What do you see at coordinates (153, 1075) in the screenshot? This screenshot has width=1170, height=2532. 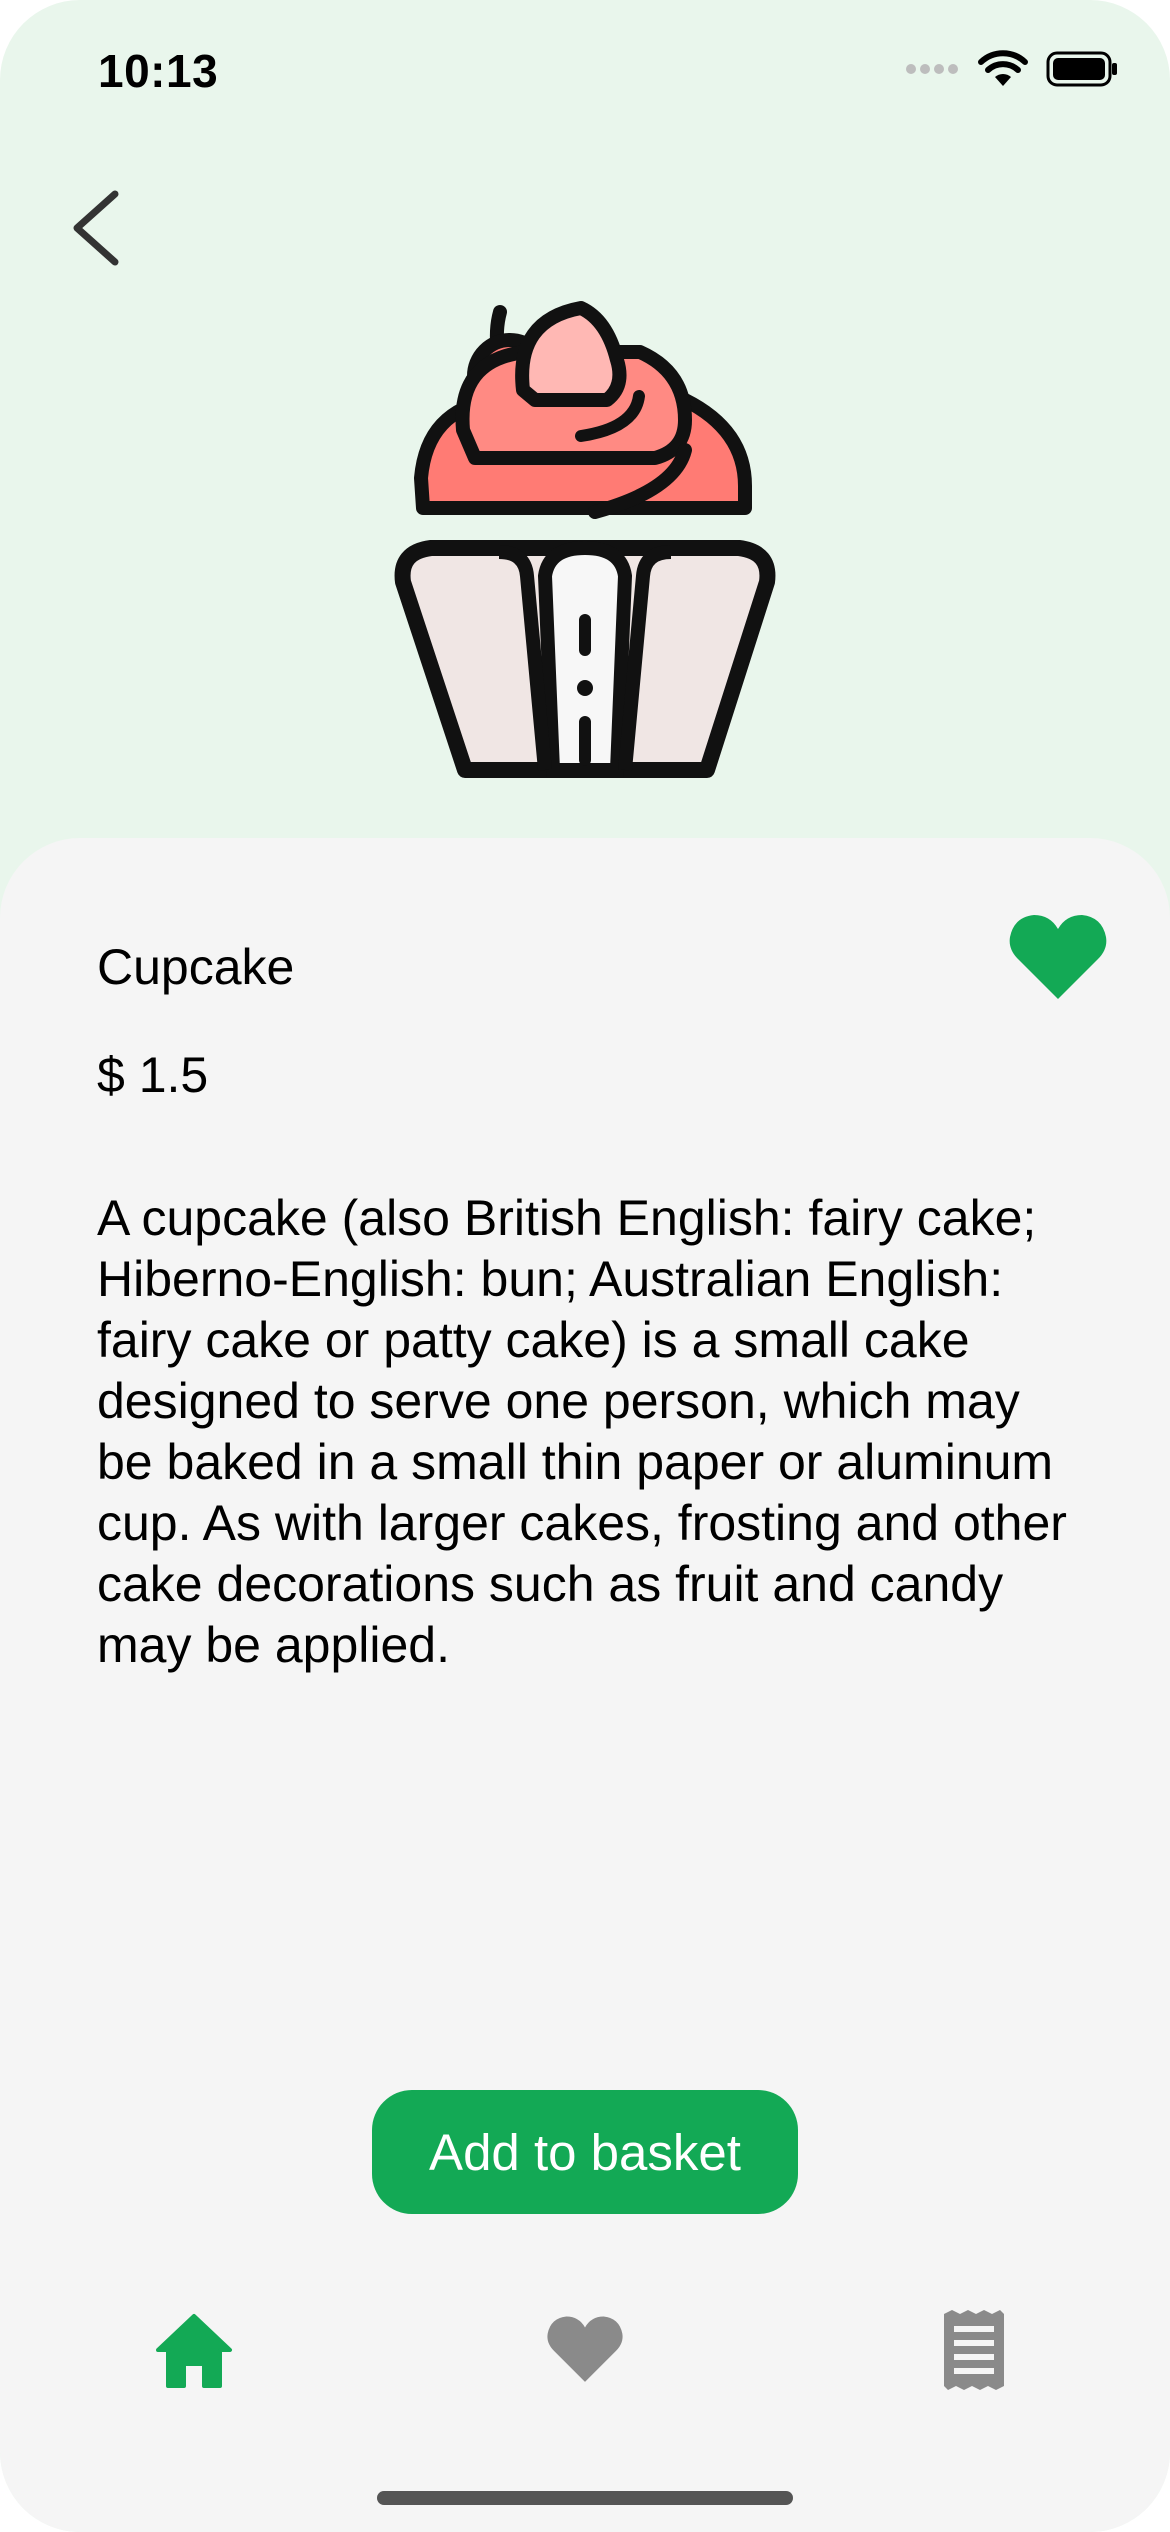 I see `product-price: $ 1.5` at bounding box center [153, 1075].